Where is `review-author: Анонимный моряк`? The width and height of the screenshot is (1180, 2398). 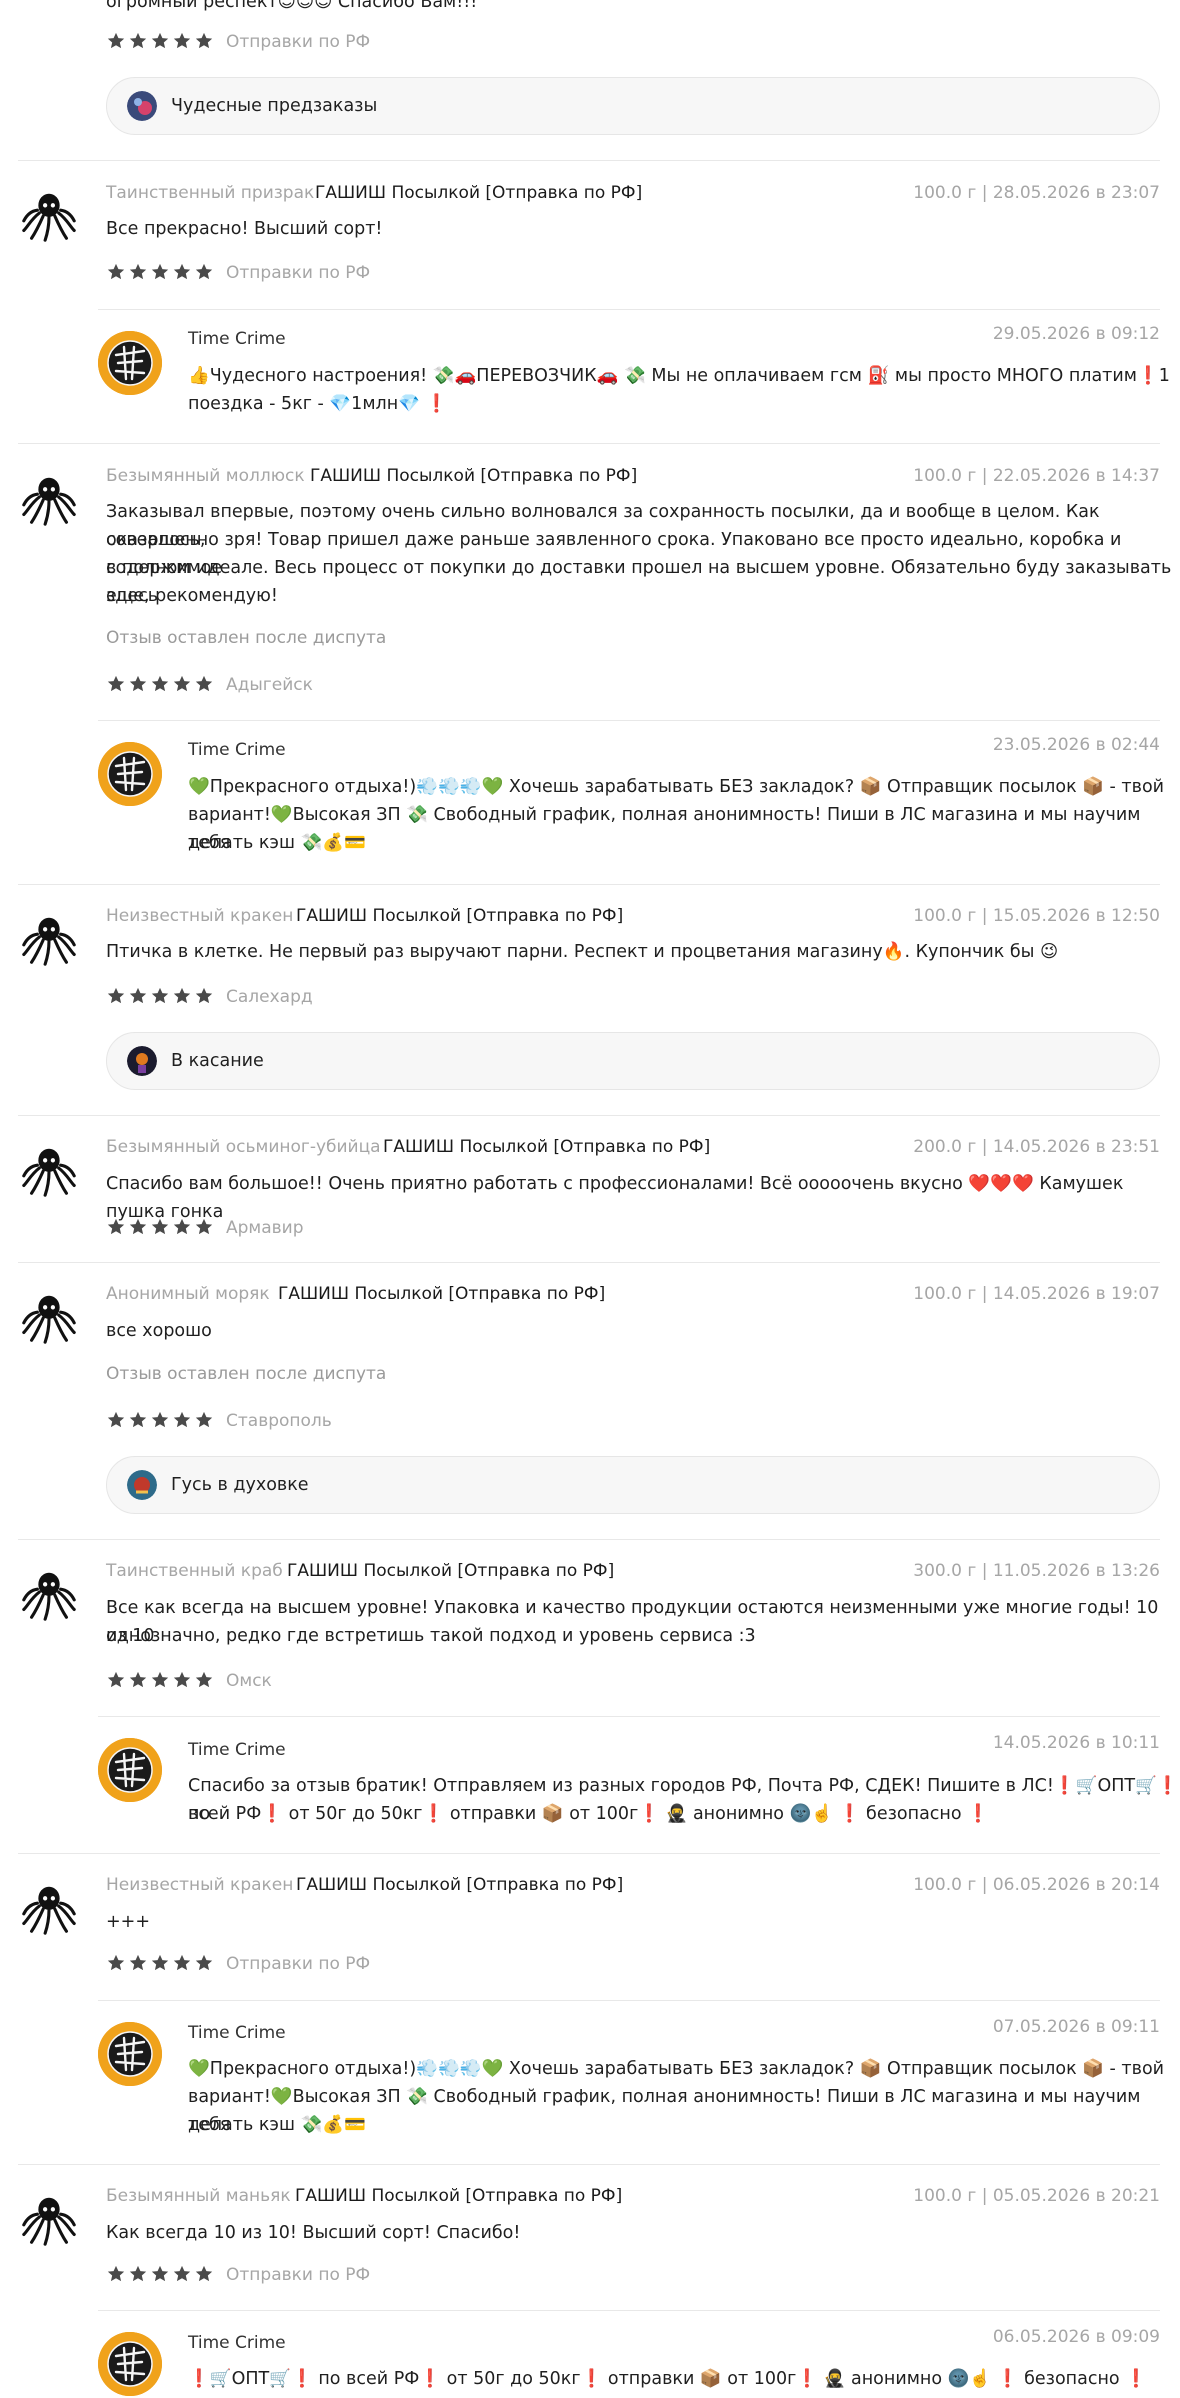 review-author: Анонимный моряк is located at coordinates (188, 1294).